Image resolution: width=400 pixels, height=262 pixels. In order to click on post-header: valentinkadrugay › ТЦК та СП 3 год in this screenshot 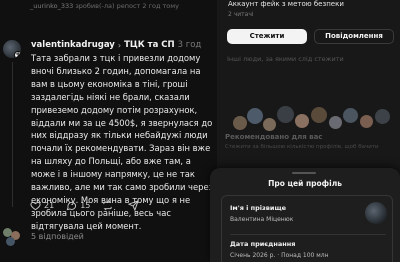, I will do `click(116, 45)`.